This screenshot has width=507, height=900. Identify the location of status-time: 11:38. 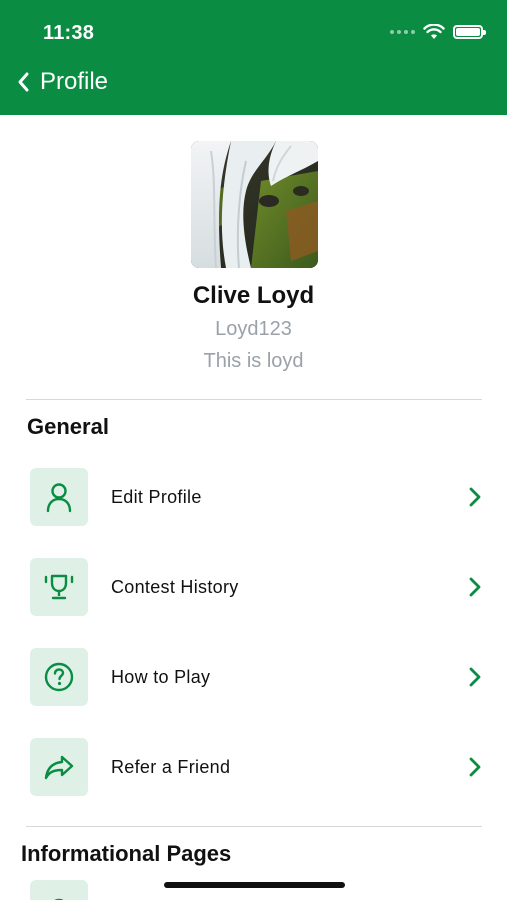
(69, 33).